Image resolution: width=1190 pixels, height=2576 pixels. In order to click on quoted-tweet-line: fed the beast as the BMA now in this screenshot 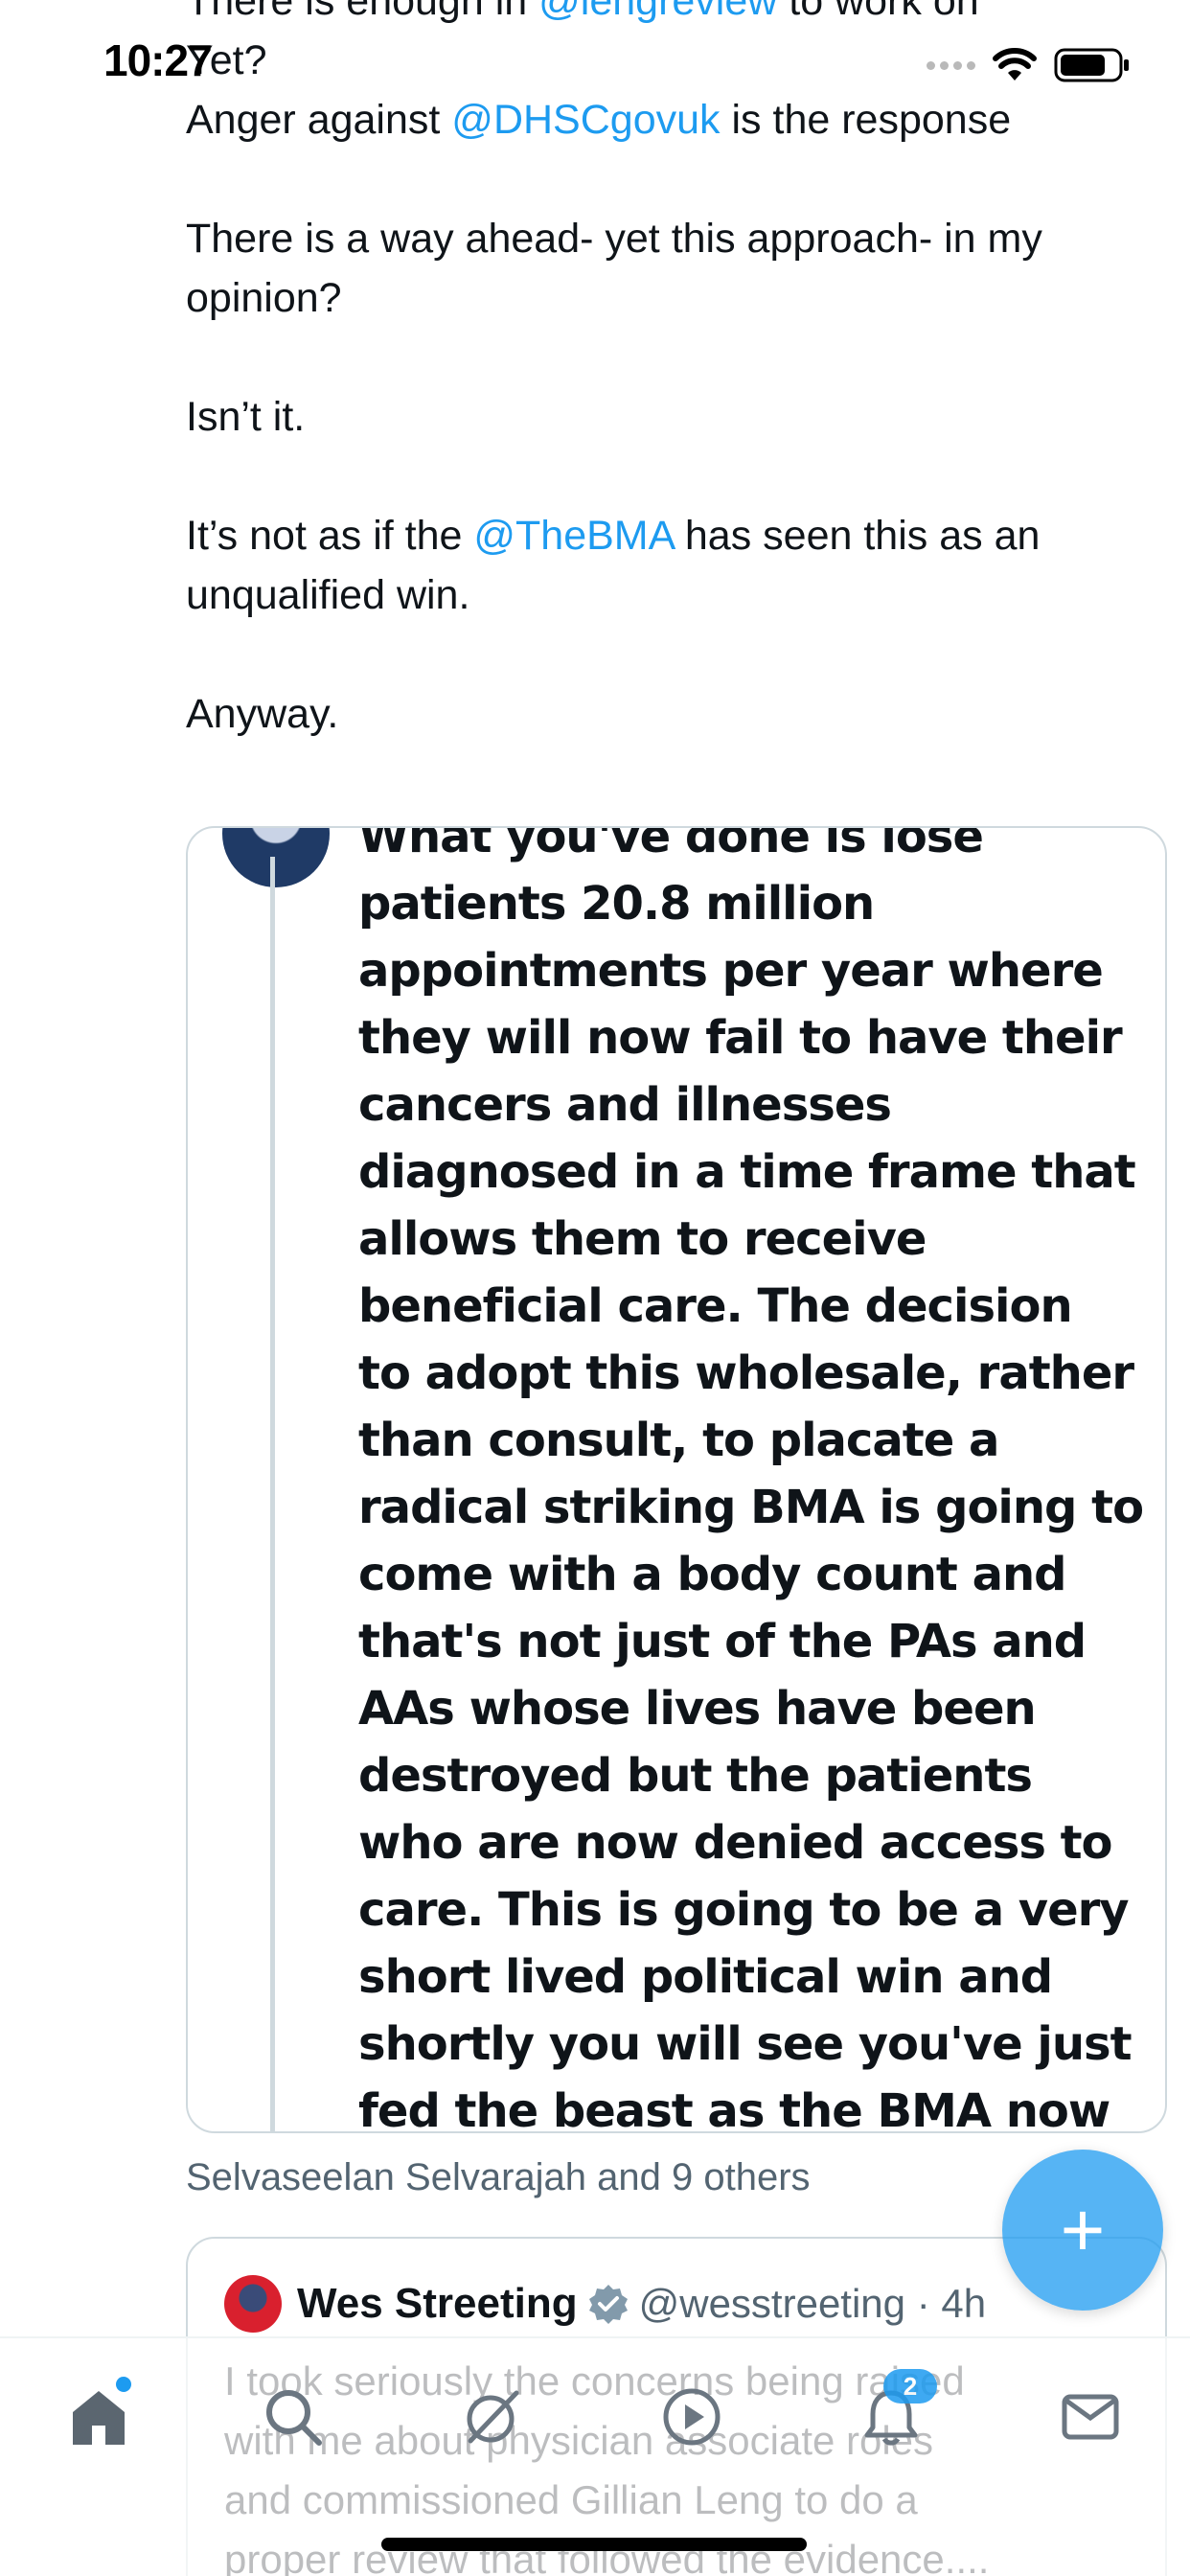, I will do `click(734, 2108)`.